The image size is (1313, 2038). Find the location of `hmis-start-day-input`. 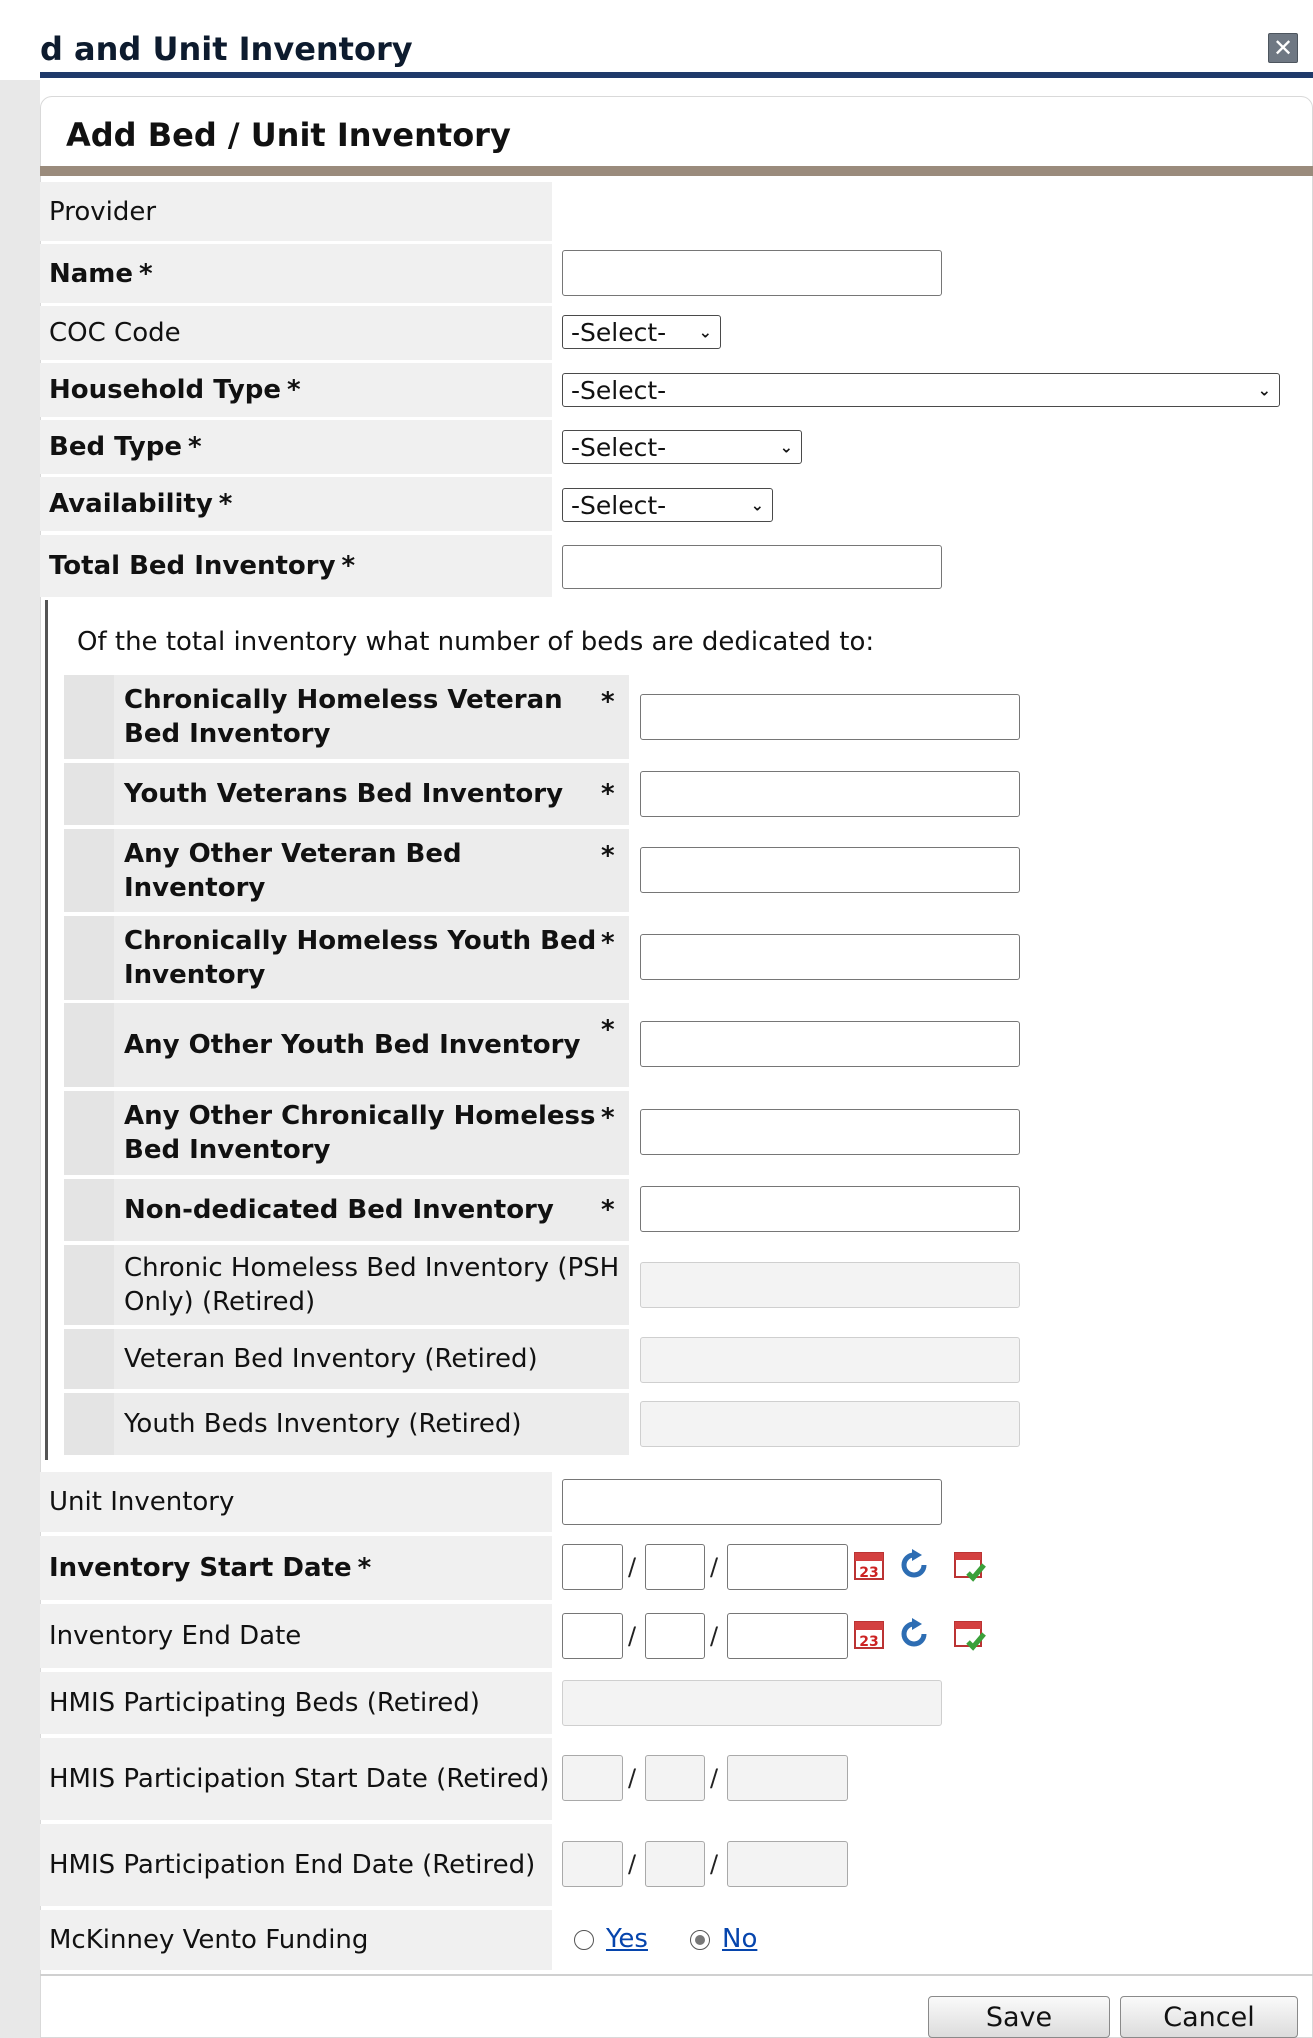

hmis-start-day-input is located at coordinates (675, 1778).